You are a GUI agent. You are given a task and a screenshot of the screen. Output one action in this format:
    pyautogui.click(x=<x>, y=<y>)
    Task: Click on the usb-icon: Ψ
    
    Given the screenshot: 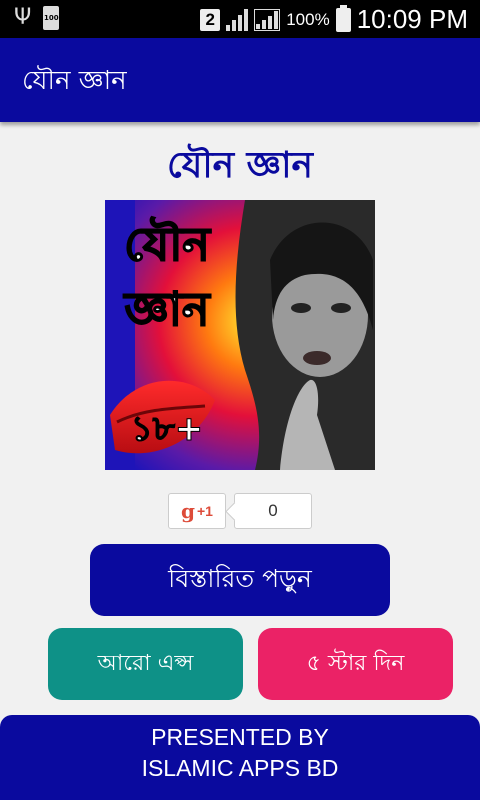 What is the action you would take?
    pyautogui.click(x=23, y=17)
    